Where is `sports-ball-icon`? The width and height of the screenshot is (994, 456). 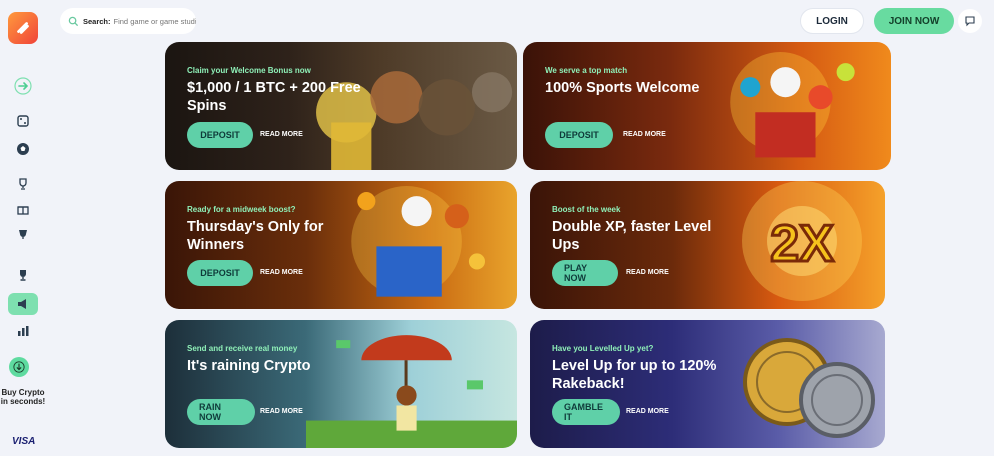 sports-ball-icon is located at coordinates (23, 149).